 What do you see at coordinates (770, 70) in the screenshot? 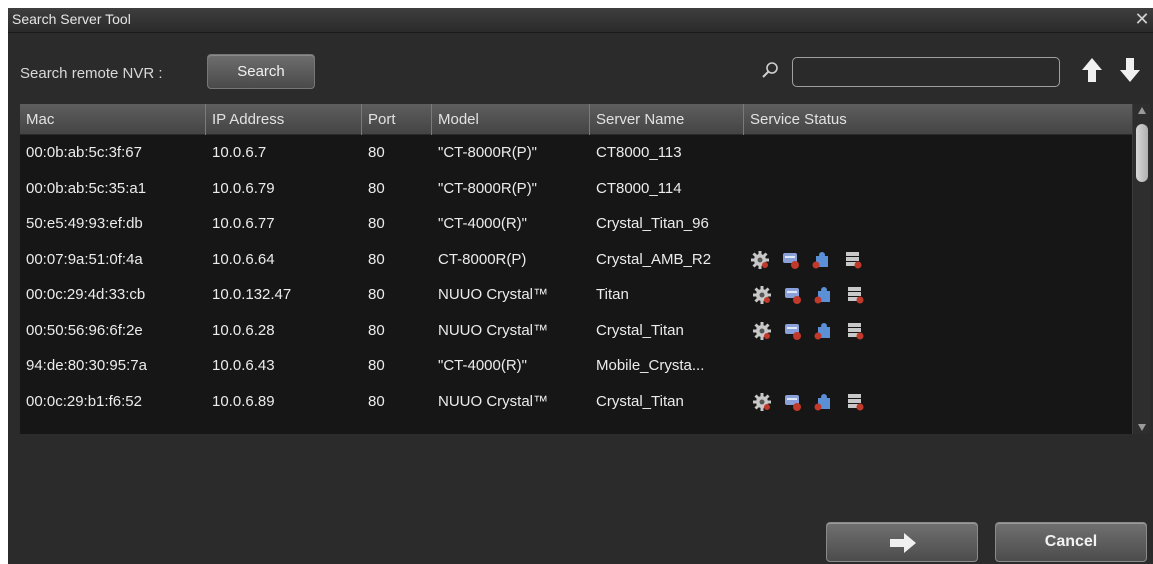
I see `magnifier-icon` at bounding box center [770, 70].